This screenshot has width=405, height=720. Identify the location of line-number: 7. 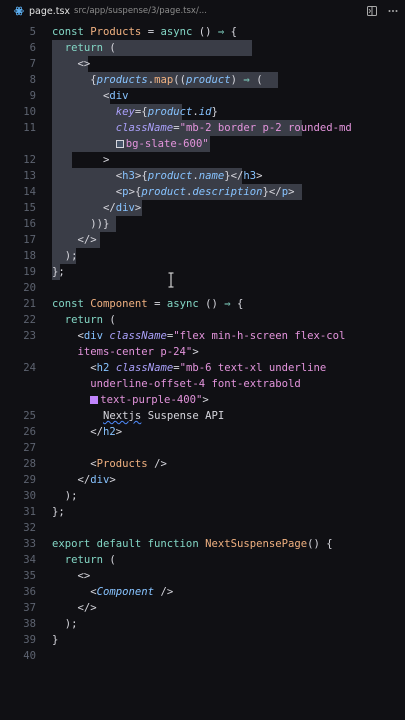
(18, 64).